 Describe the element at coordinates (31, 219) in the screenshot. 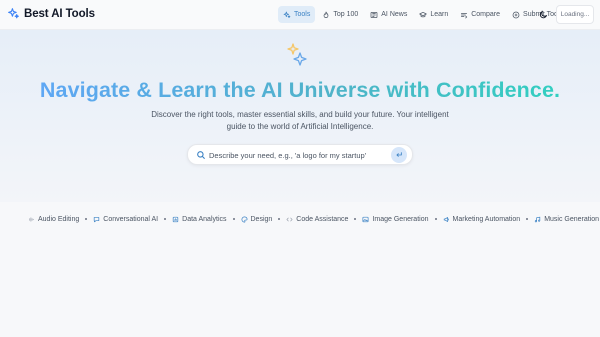

I see `audio-icon` at that location.